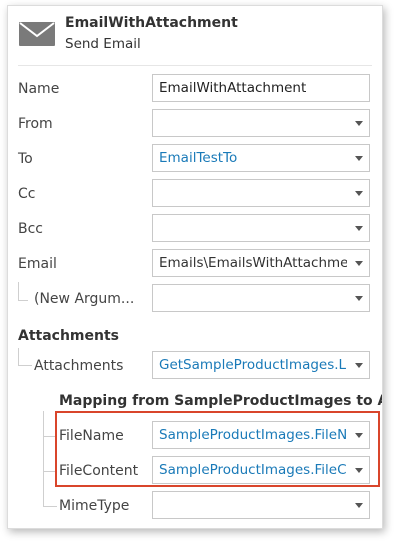 This screenshot has height=541, width=396. What do you see at coordinates (91, 436) in the screenshot?
I see `filename-label: FileName` at bounding box center [91, 436].